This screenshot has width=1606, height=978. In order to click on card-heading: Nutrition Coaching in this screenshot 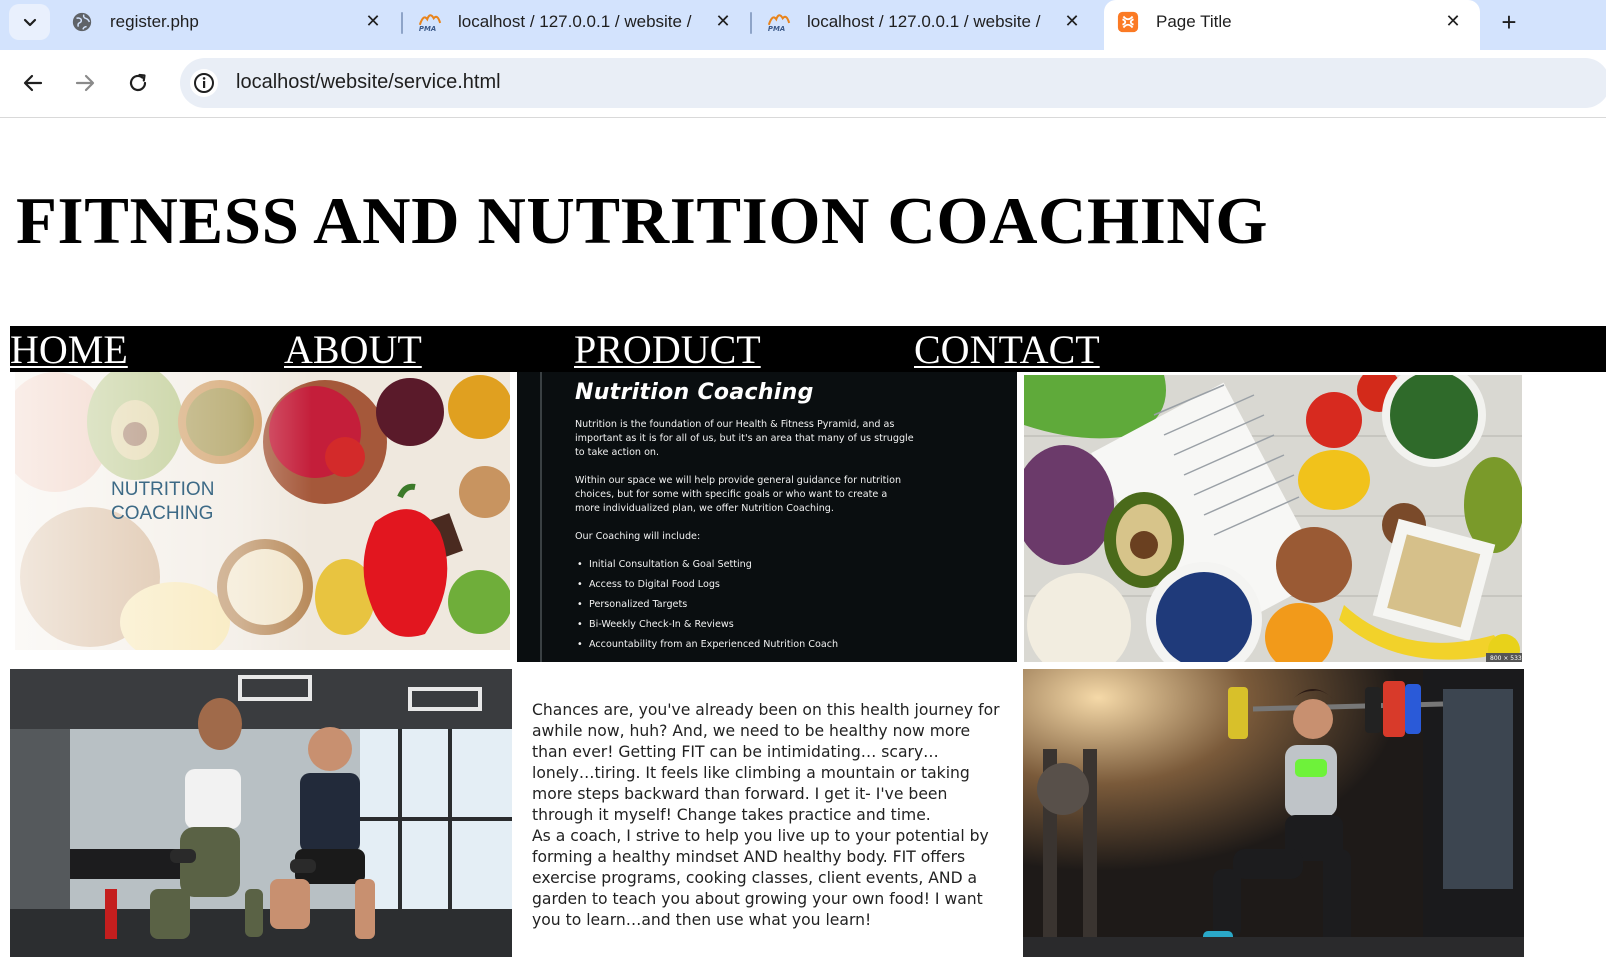, I will do `click(694, 392)`.